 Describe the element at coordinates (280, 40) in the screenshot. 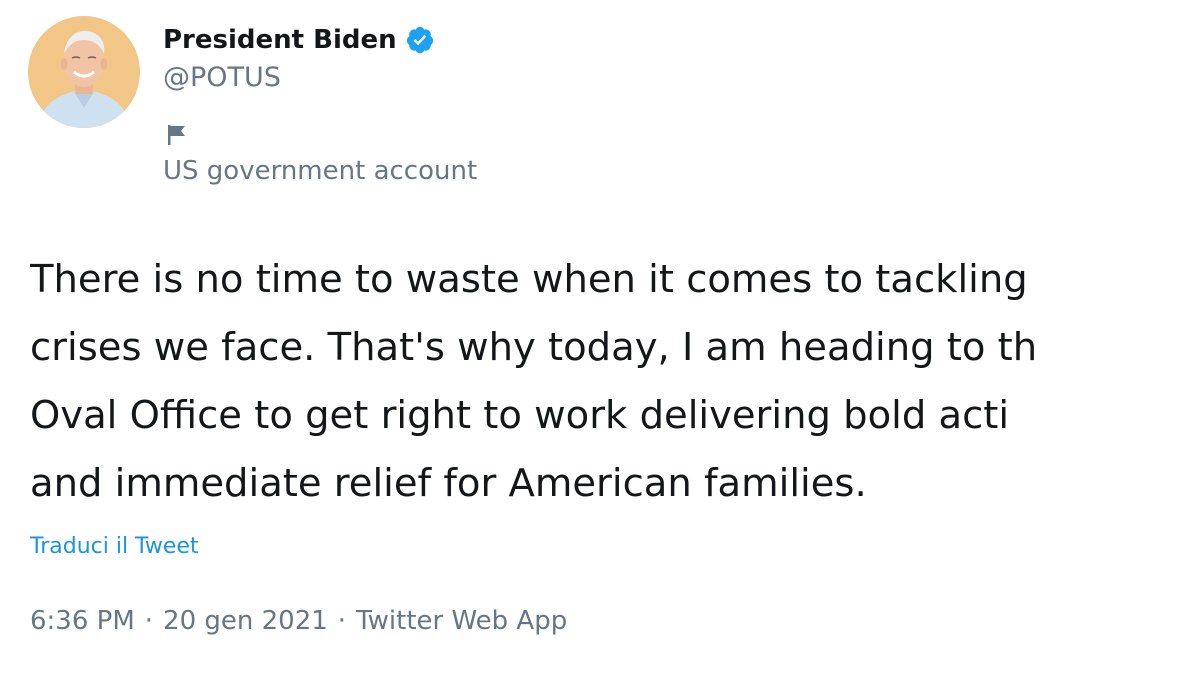

I see `author-display-name: President Biden` at that location.